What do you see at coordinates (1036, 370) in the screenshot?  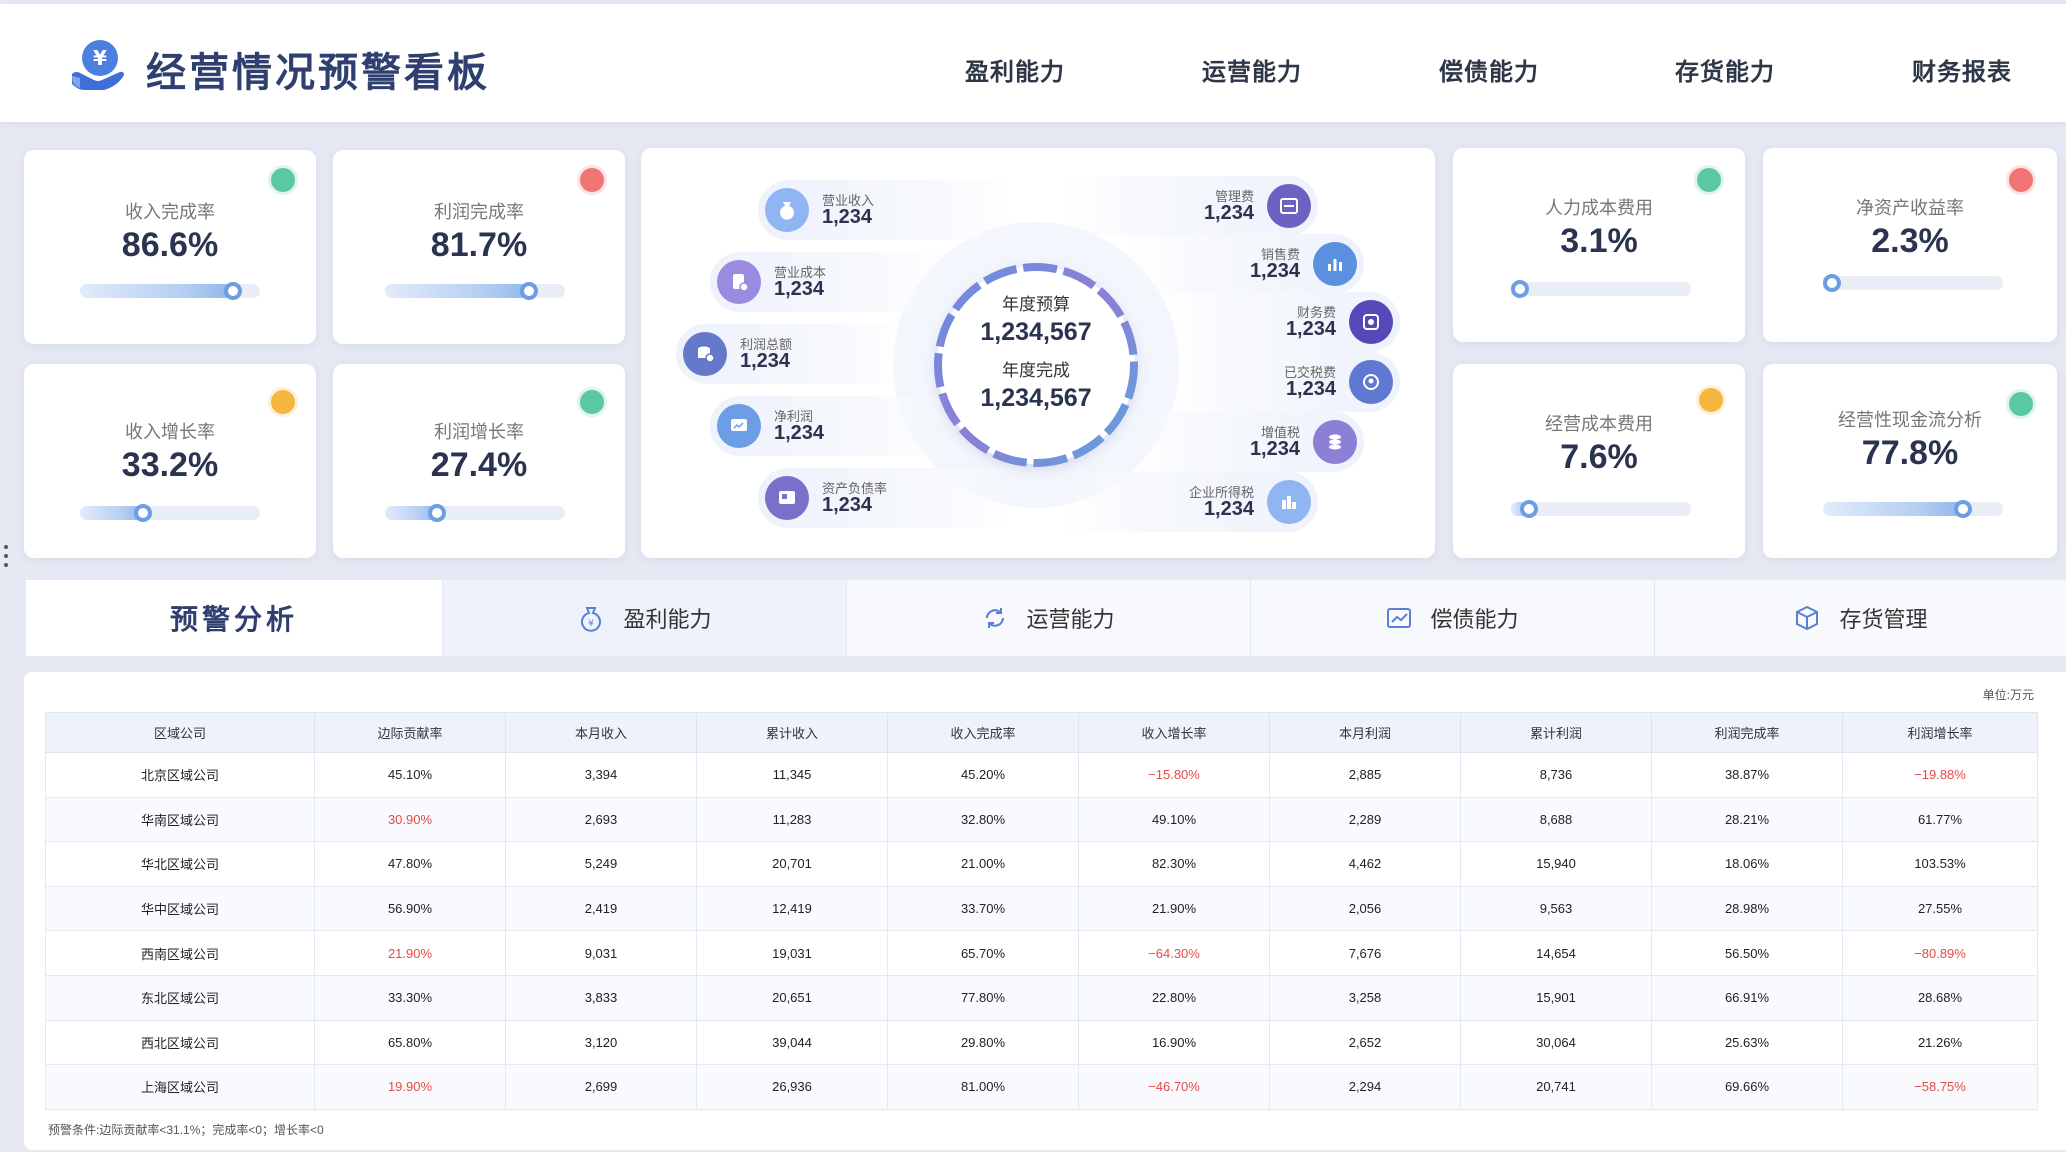 I see `done-label: 年度完成` at bounding box center [1036, 370].